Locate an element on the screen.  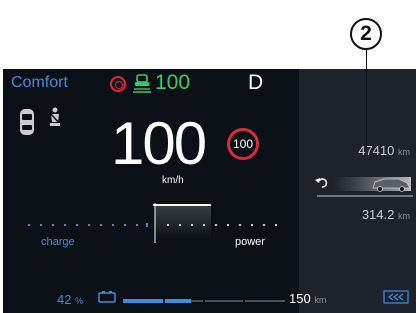
range-unit: km is located at coordinates (404, 216).